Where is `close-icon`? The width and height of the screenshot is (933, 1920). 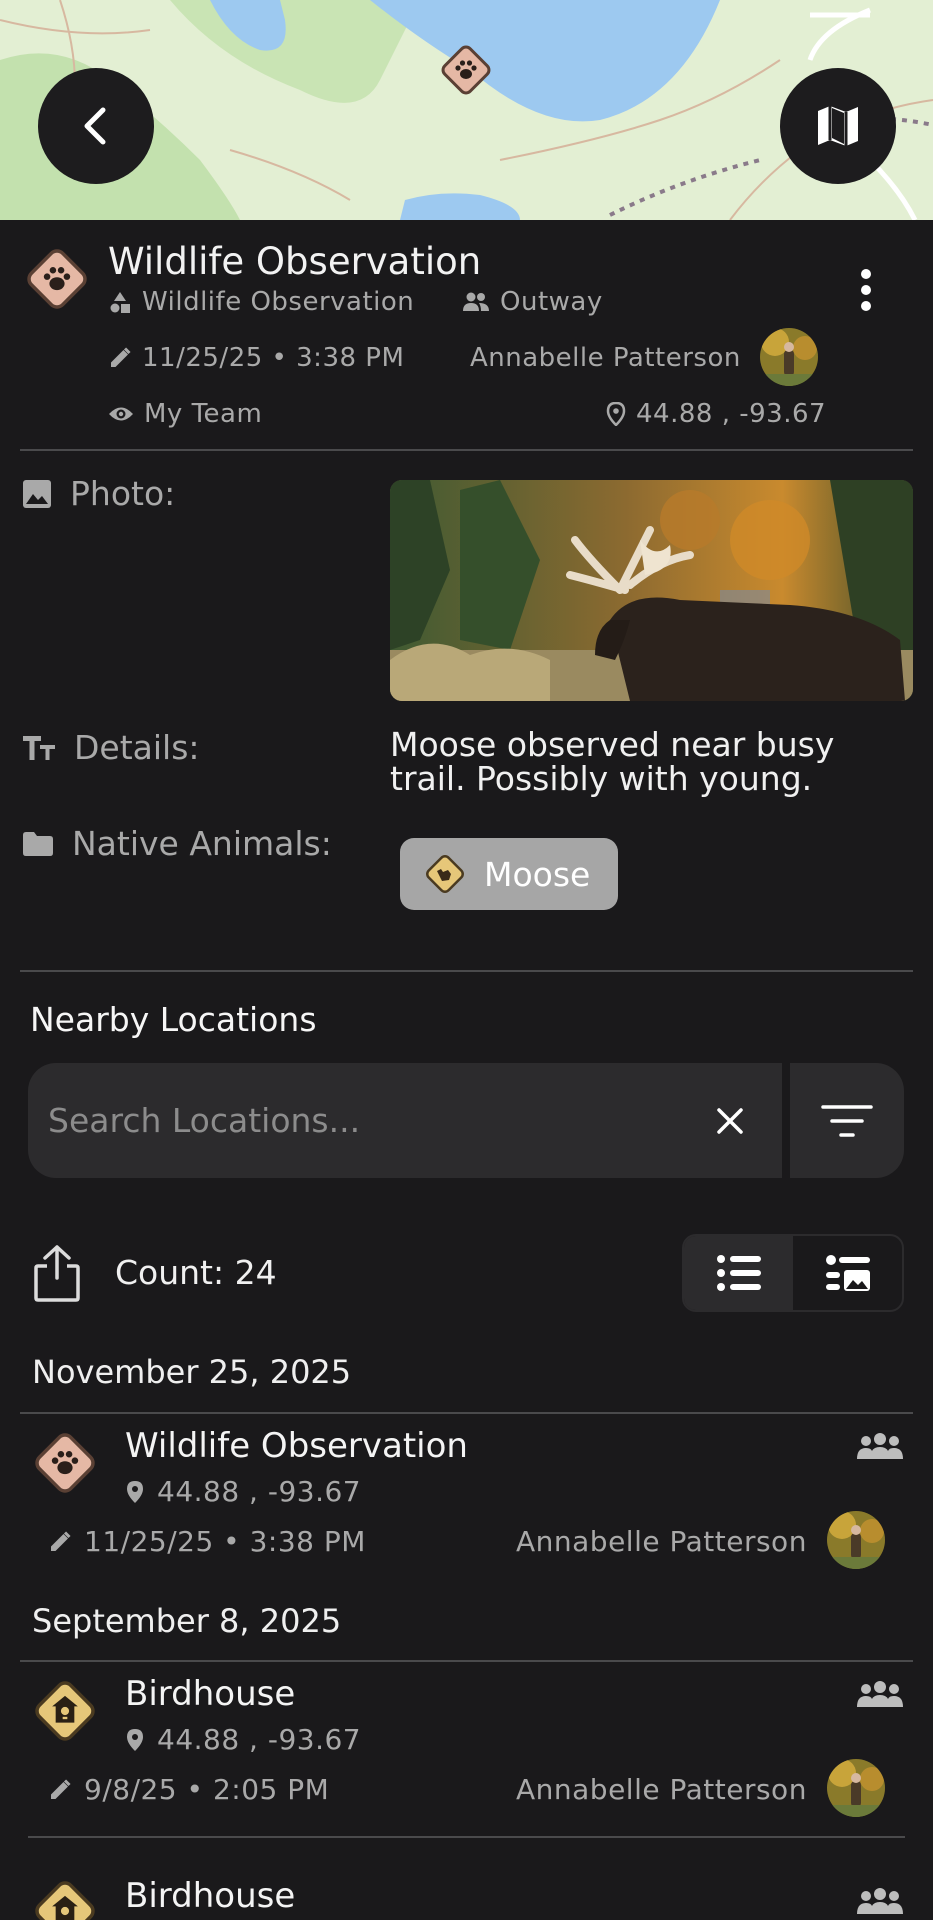
close-icon is located at coordinates (730, 1121).